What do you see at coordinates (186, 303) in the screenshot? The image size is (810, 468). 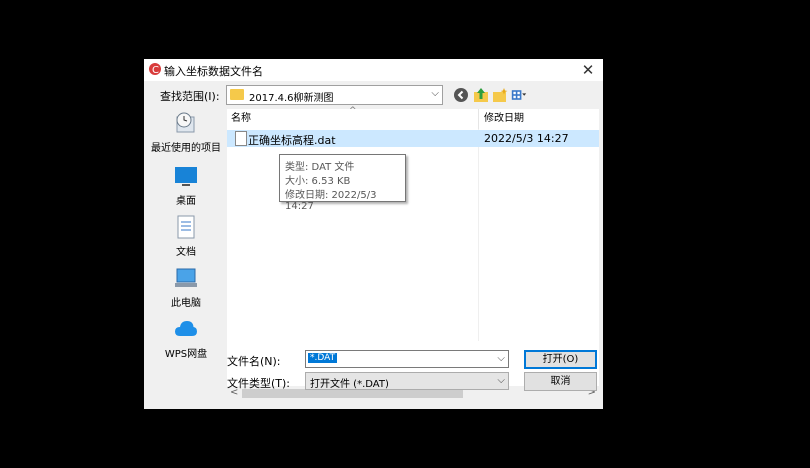 I see `place-label: 此电脑` at bounding box center [186, 303].